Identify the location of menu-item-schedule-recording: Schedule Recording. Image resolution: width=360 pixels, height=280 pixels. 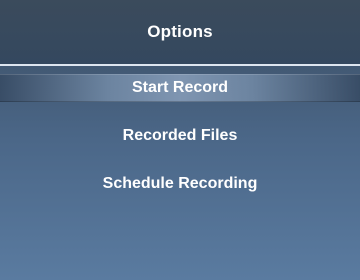
(180, 184).